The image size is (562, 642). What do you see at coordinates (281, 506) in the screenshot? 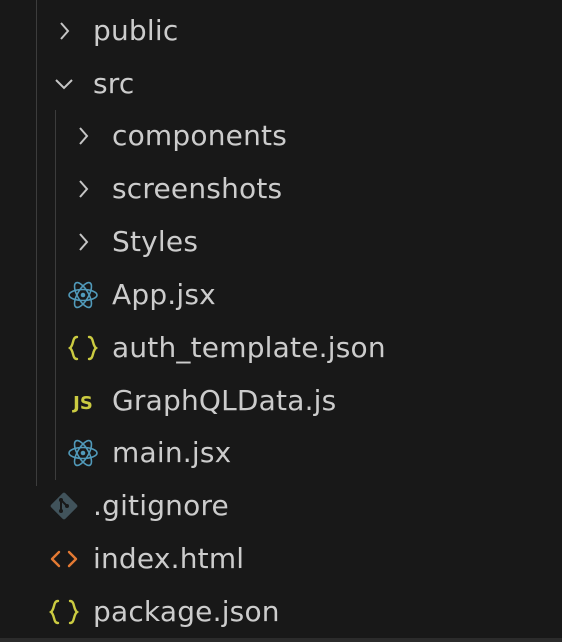
I see `tree-file-gitignore: .gitignore` at bounding box center [281, 506].